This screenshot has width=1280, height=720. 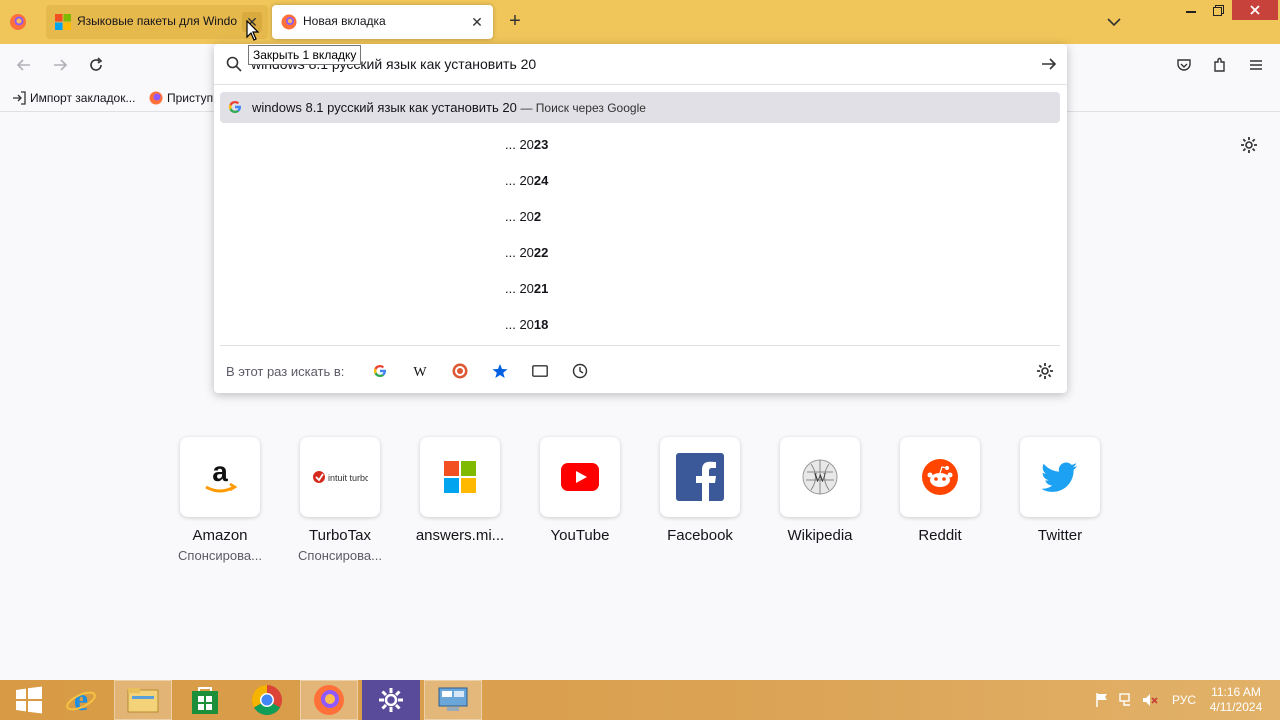 I want to click on oneoff-wikipedia: W, so click(x=420, y=371).